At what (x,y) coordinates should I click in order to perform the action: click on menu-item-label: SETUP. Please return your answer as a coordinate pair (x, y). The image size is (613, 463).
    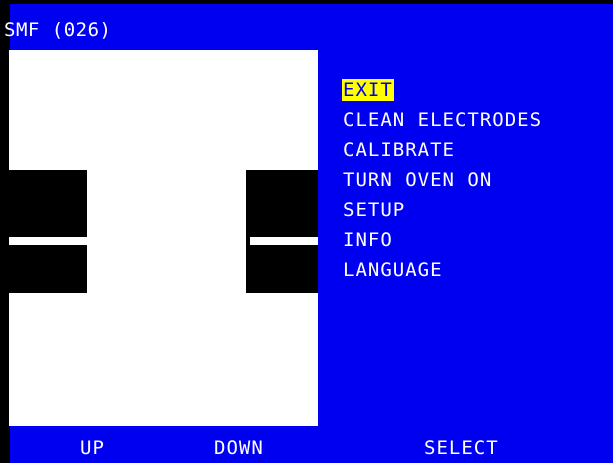
    Looking at the image, I should click on (374, 210).